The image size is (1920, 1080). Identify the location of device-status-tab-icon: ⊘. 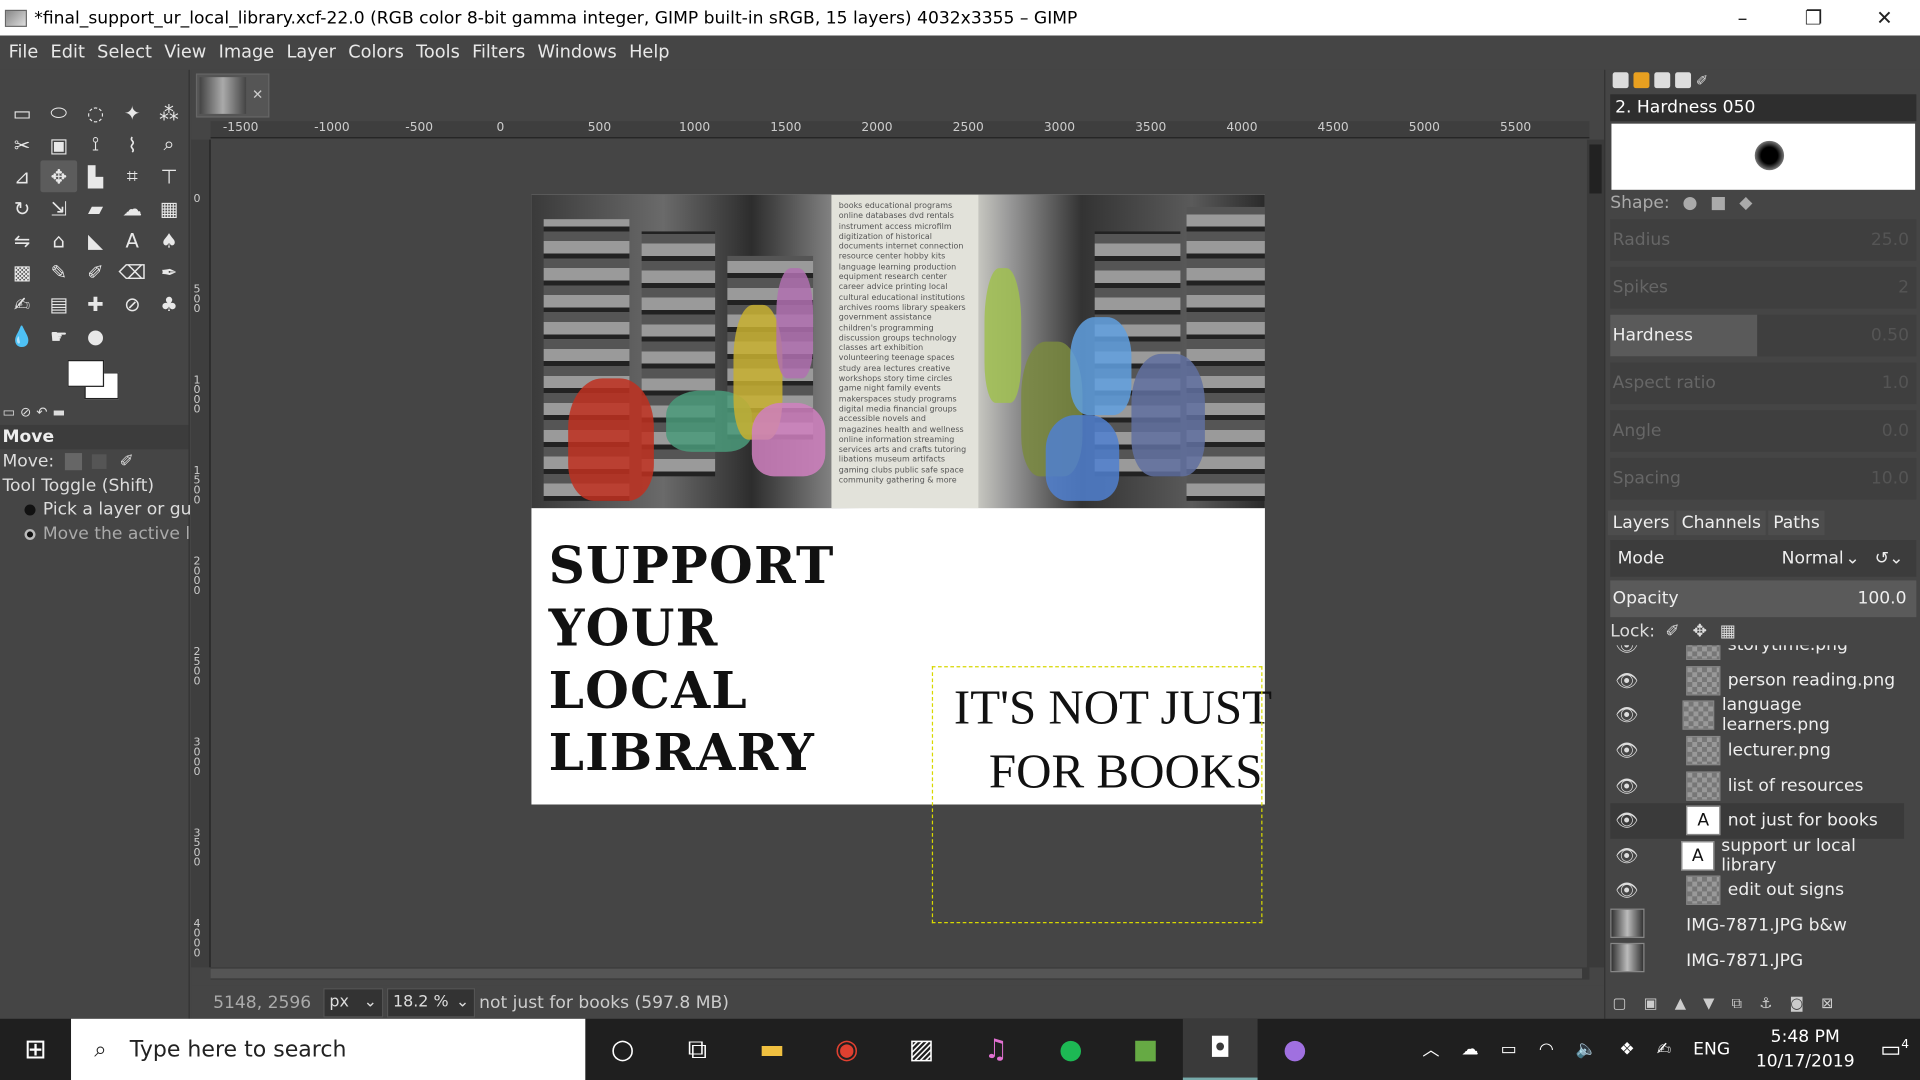
(25, 412).